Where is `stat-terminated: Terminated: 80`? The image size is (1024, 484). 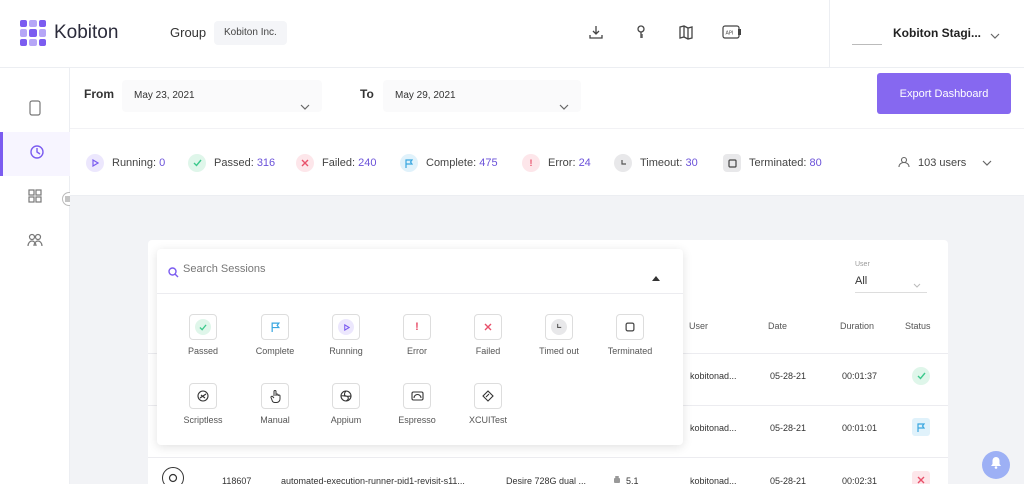
stat-terminated: Terminated: 80 is located at coordinates (772, 163).